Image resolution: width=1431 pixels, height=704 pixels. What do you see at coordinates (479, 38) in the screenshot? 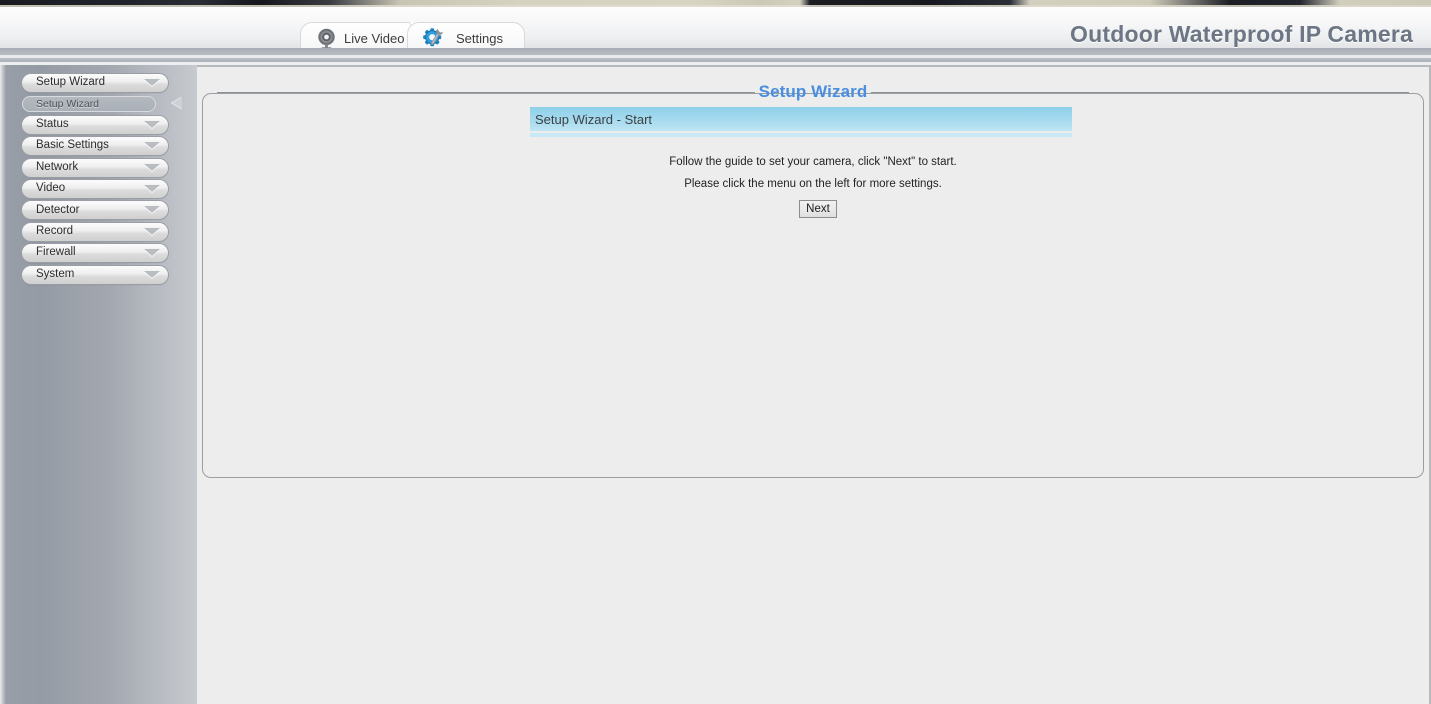
I see `tab-settings-label: Settings` at bounding box center [479, 38].